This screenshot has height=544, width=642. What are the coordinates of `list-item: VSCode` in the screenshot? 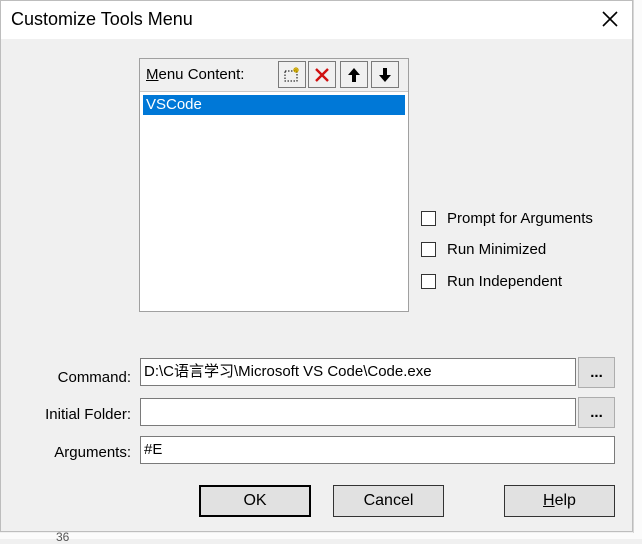 It's located at (274, 105).